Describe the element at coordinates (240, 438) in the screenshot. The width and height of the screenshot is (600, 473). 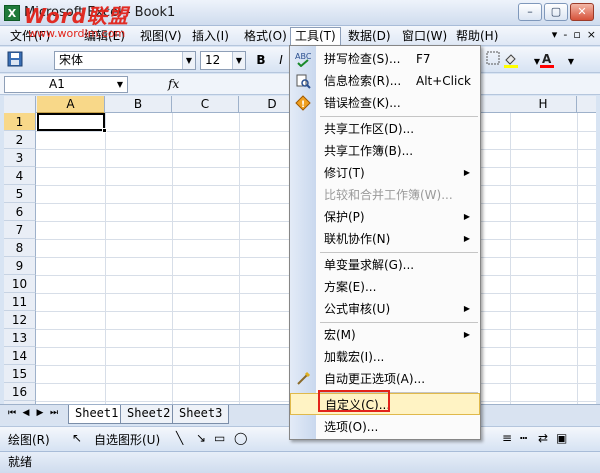
I see `oval-tool-icon: ◯` at that location.